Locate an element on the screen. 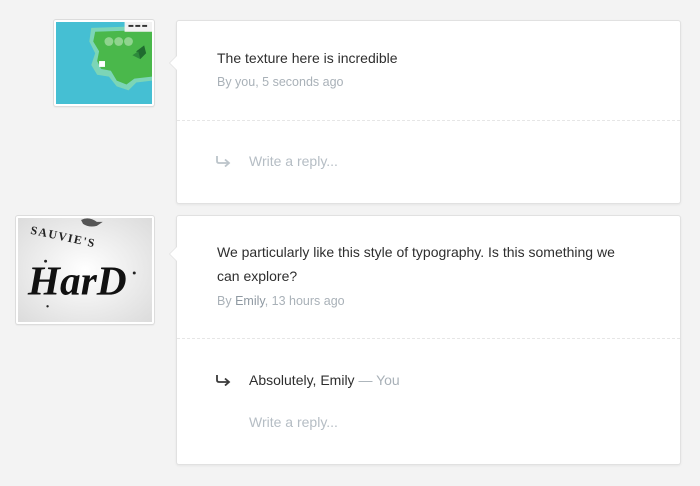 Image resolution: width=700 pixels, height=486 pixels. typography-thumbnail-icon: SAUVIE'S HarD is located at coordinates (85, 270).